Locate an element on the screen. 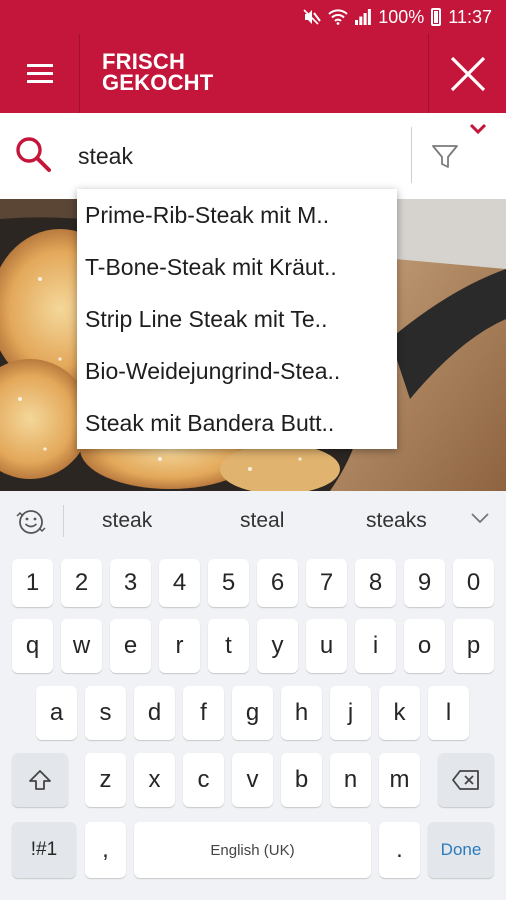  backspace-key is located at coordinates (466, 780).